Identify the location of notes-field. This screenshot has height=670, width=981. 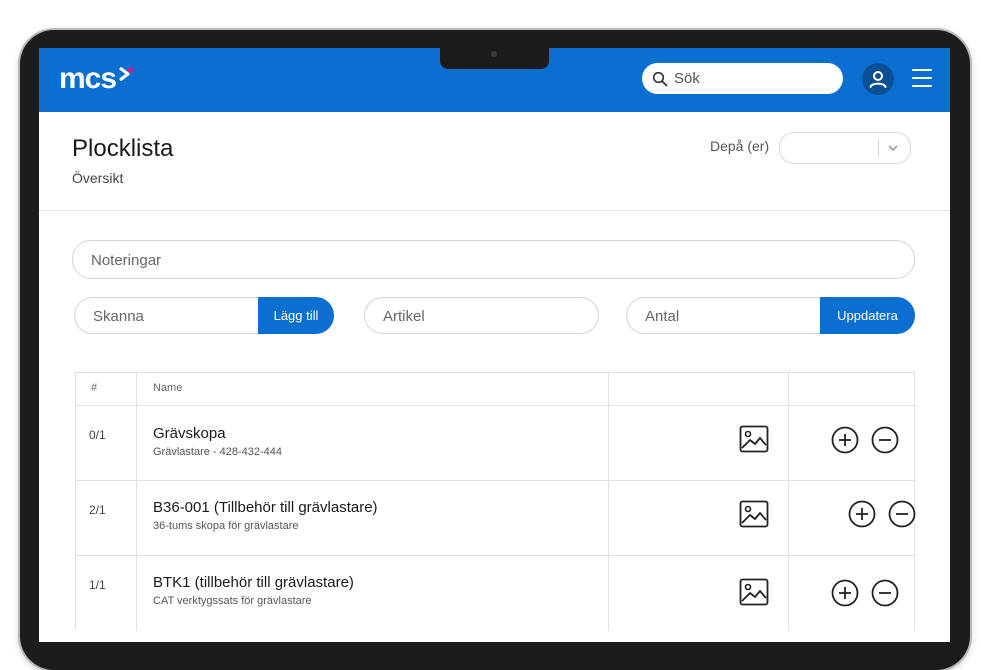
(493, 260).